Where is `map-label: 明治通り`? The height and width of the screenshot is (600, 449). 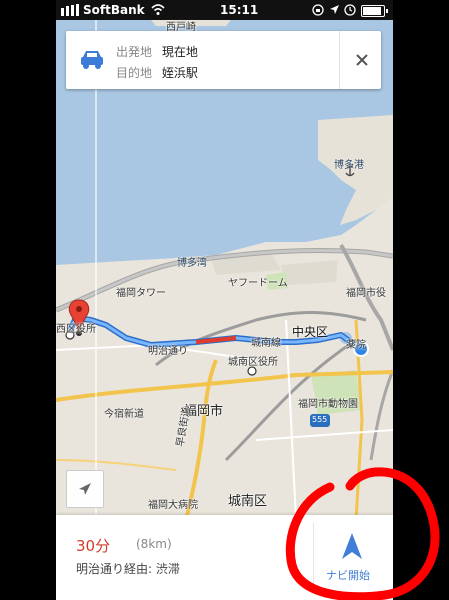
map-label: 明治通り is located at coordinates (168, 351).